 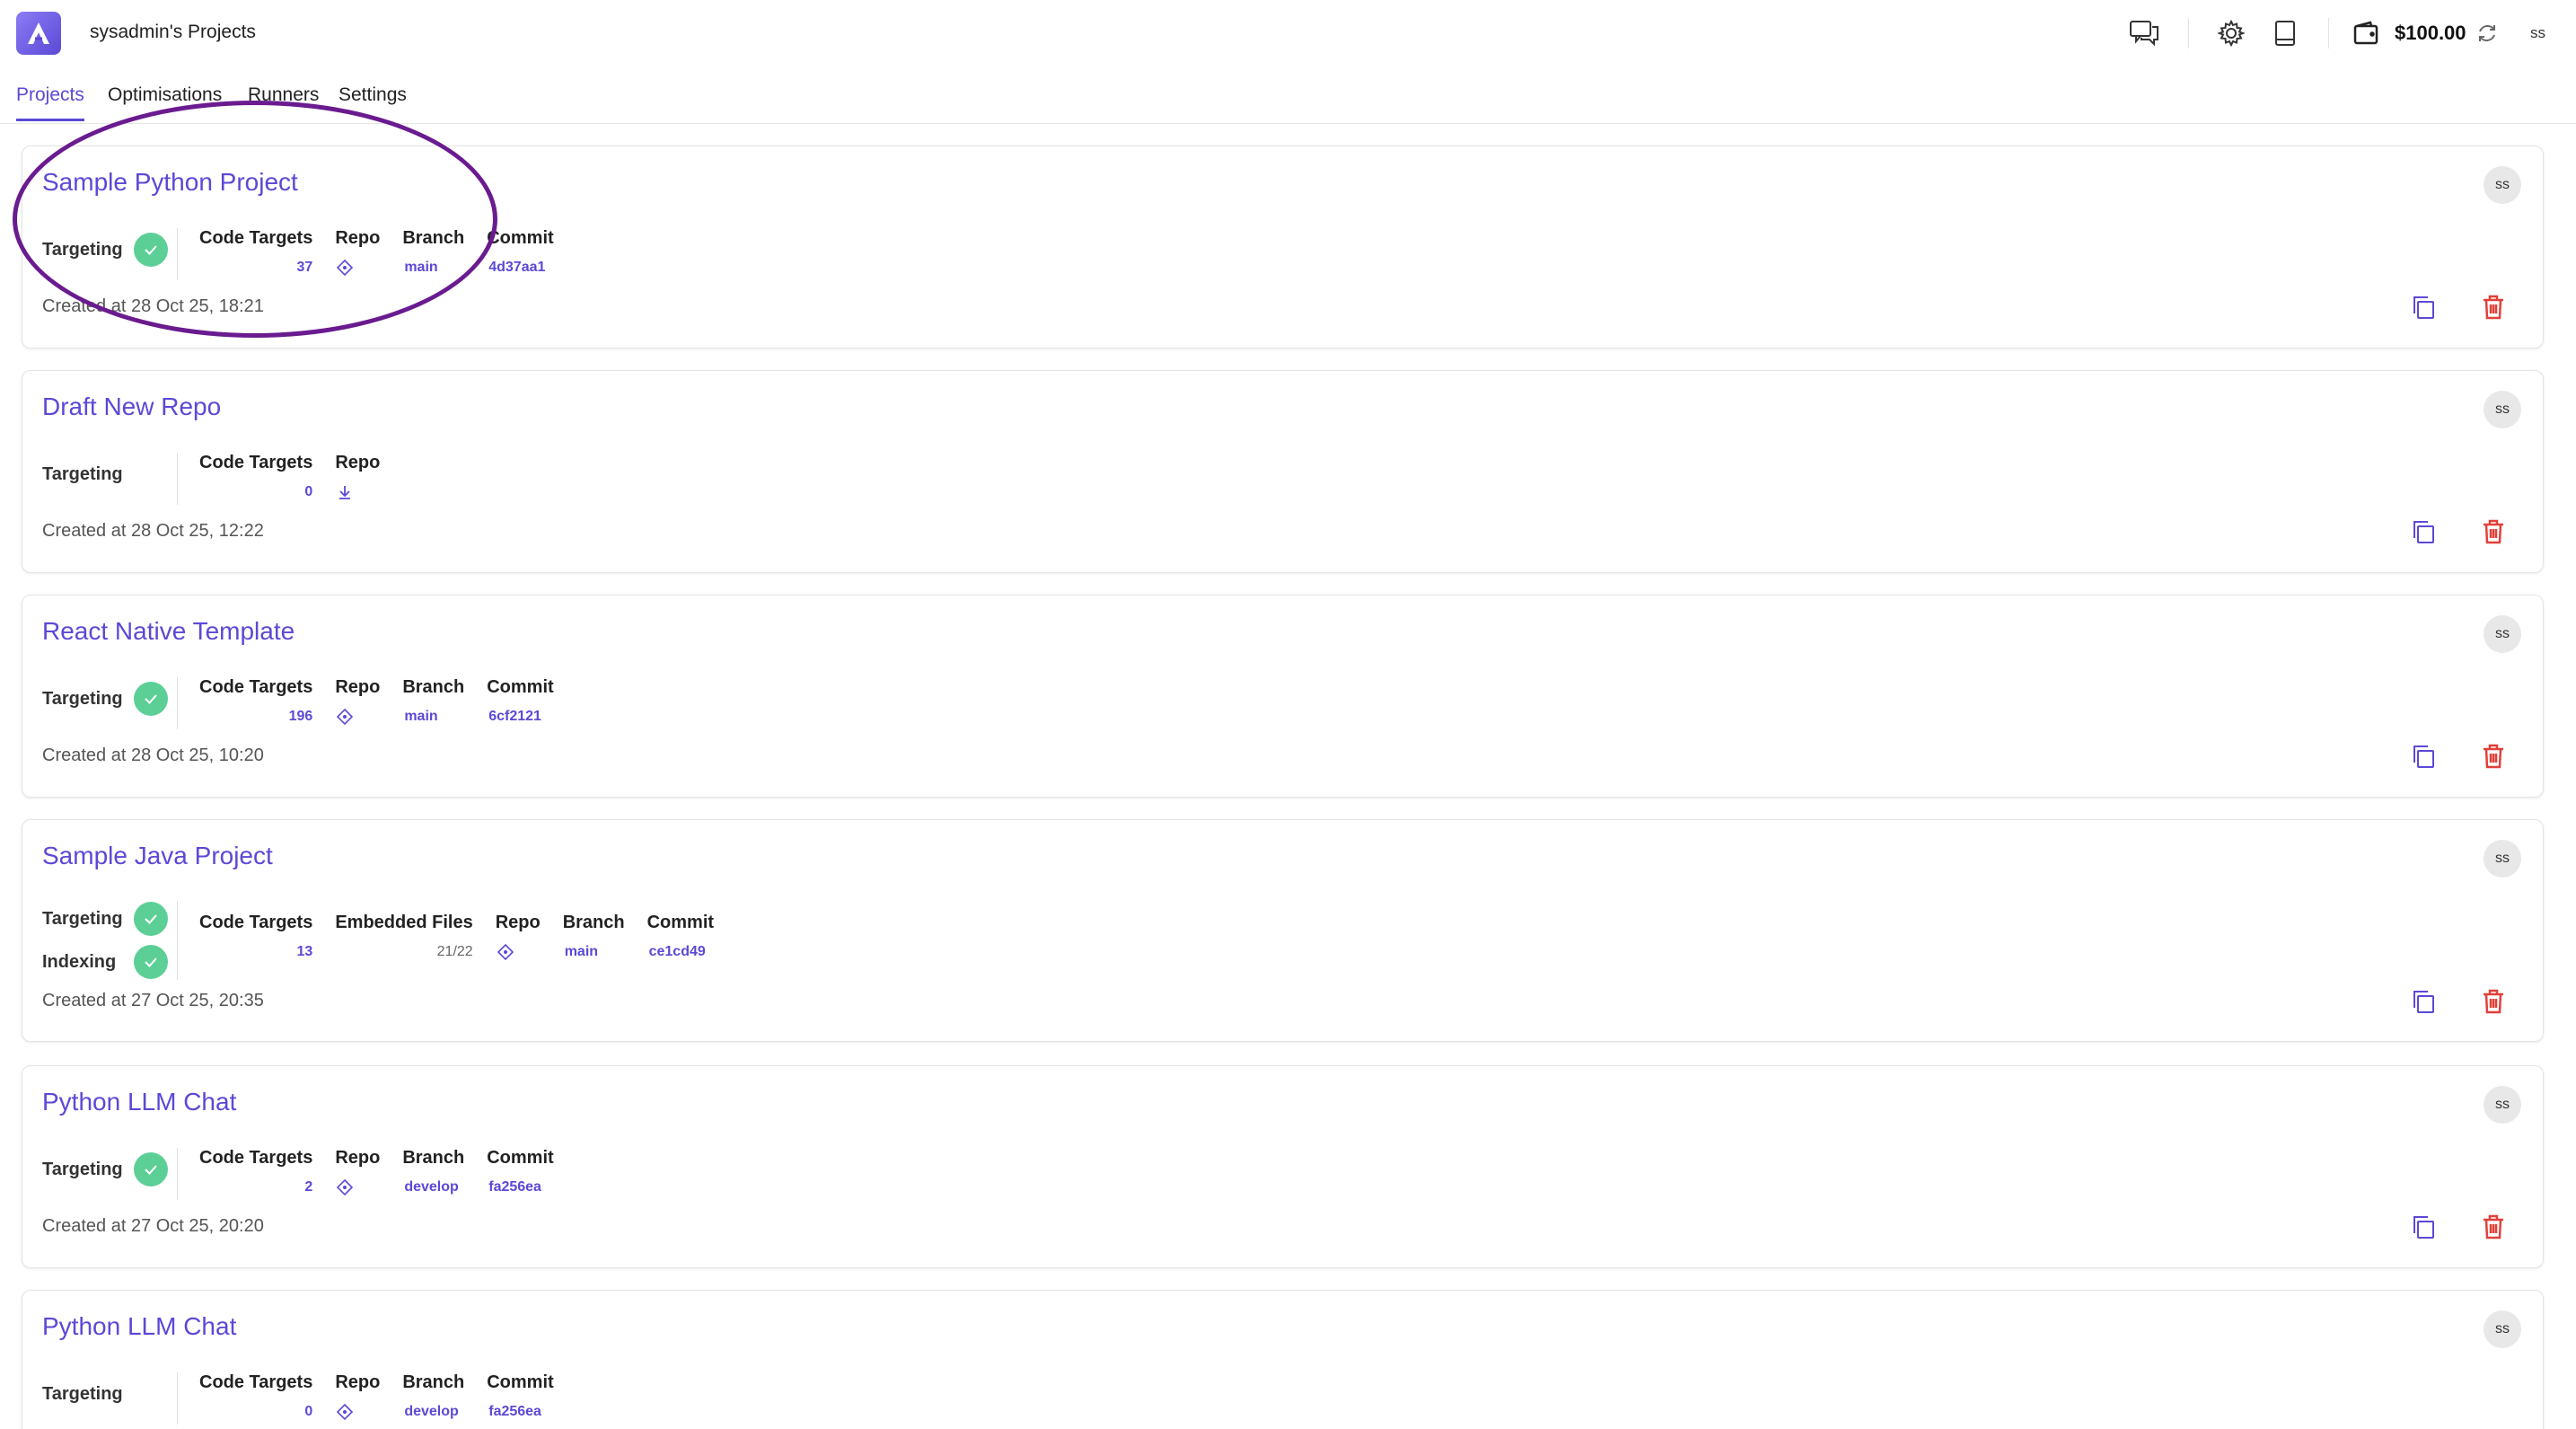 What do you see at coordinates (153, 531) in the screenshot?
I see `created-at: Created at 28 Oct 25, 12:22` at bounding box center [153, 531].